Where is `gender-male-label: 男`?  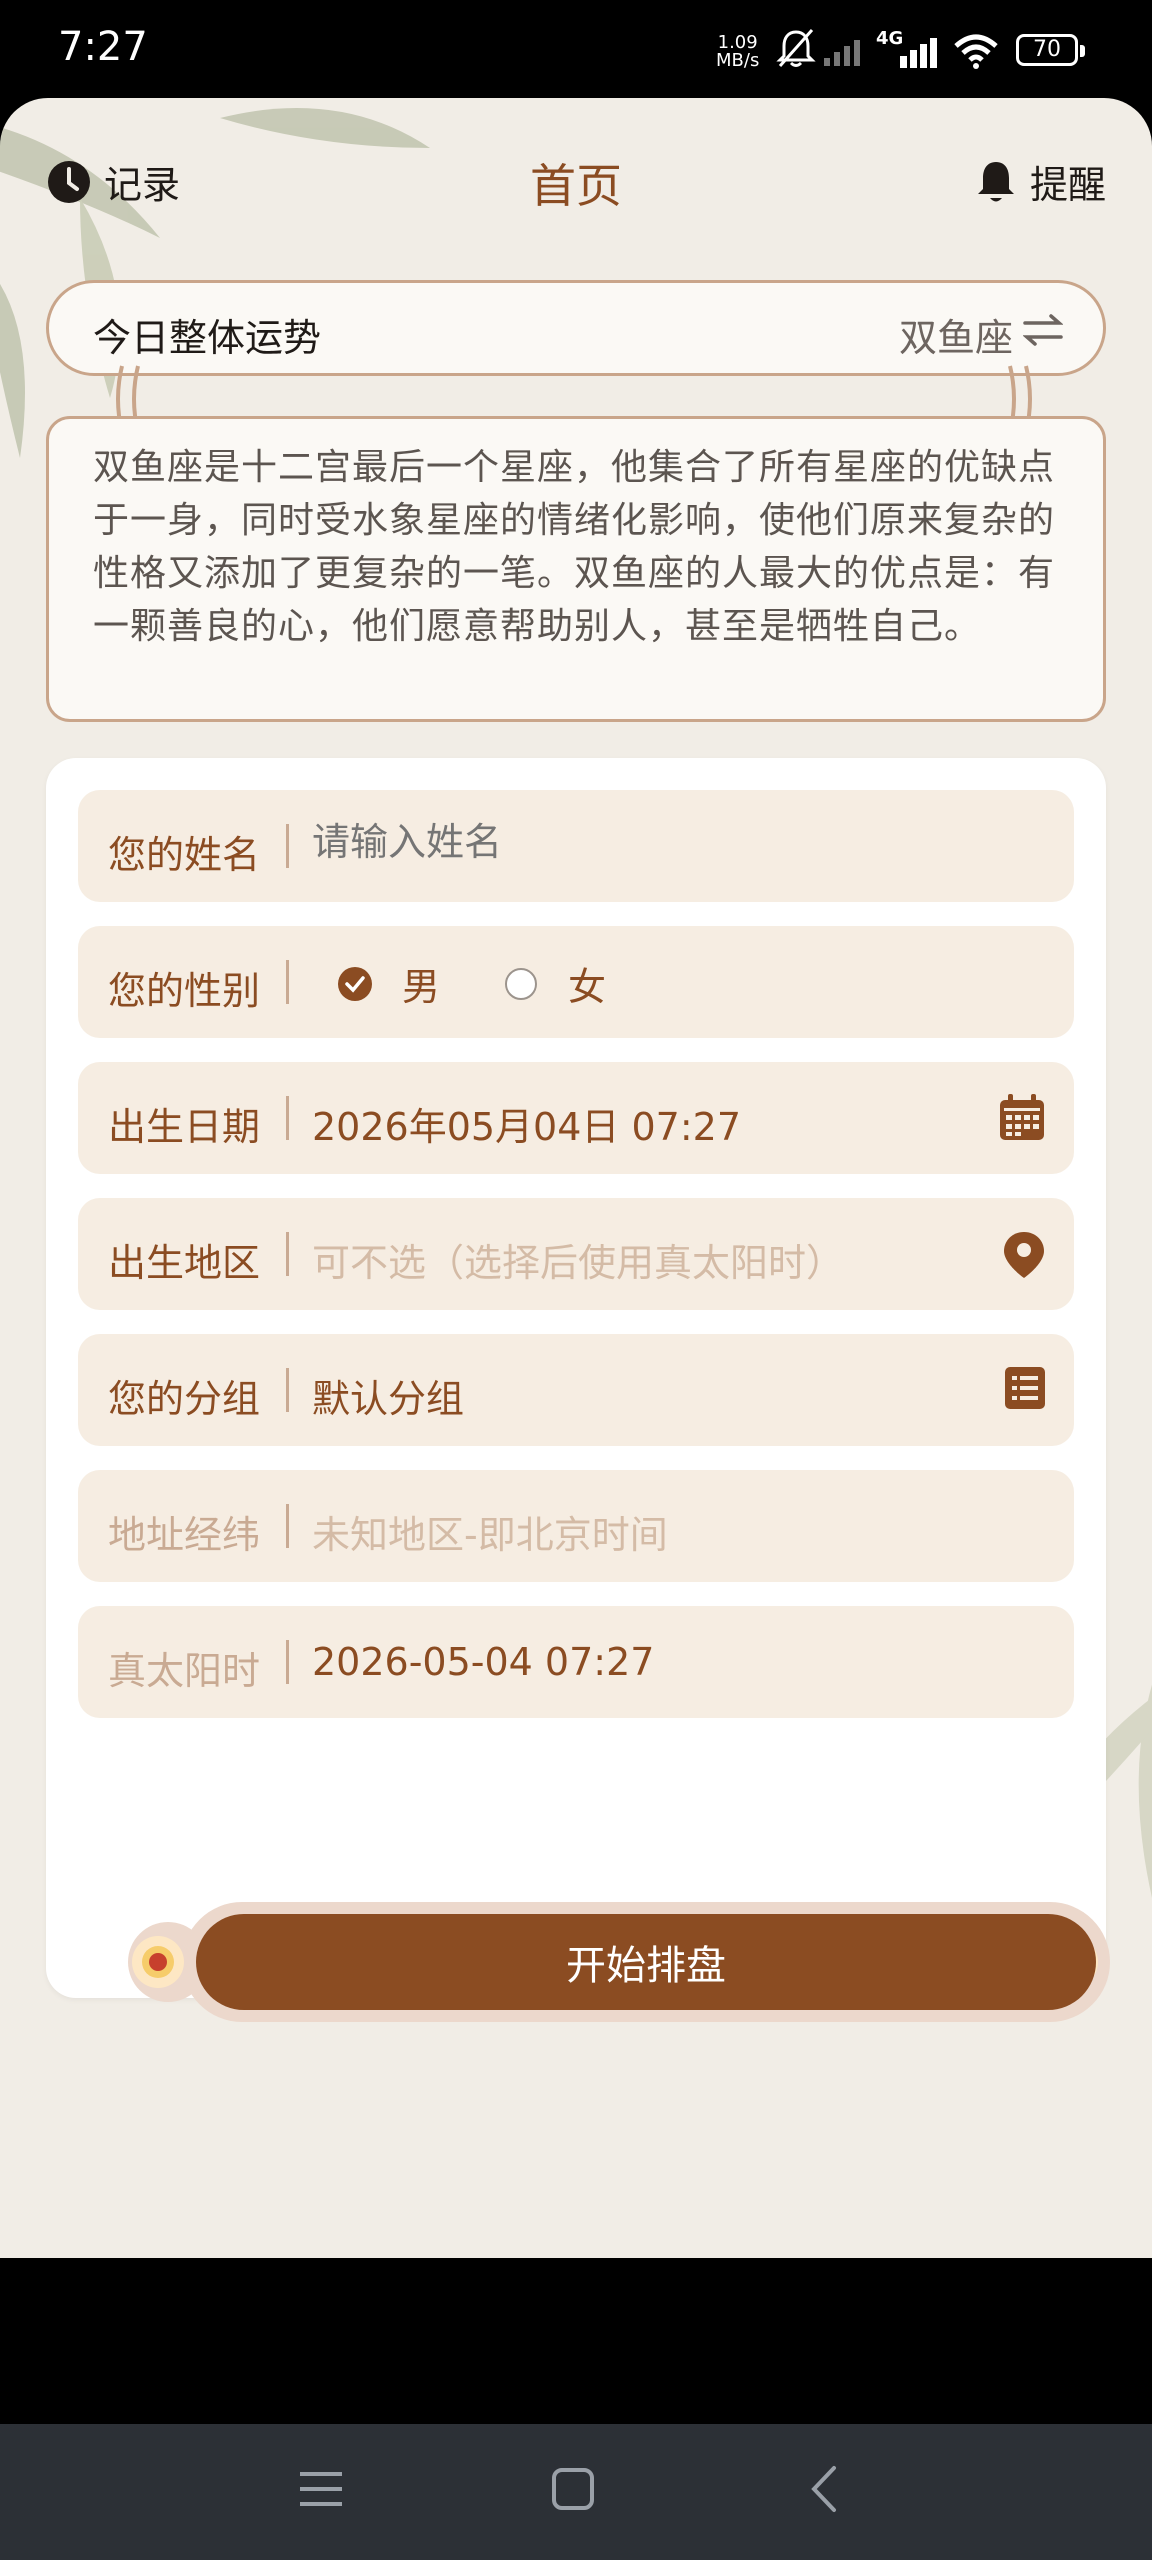
gender-male-label: 男 is located at coordinates (421, 987).